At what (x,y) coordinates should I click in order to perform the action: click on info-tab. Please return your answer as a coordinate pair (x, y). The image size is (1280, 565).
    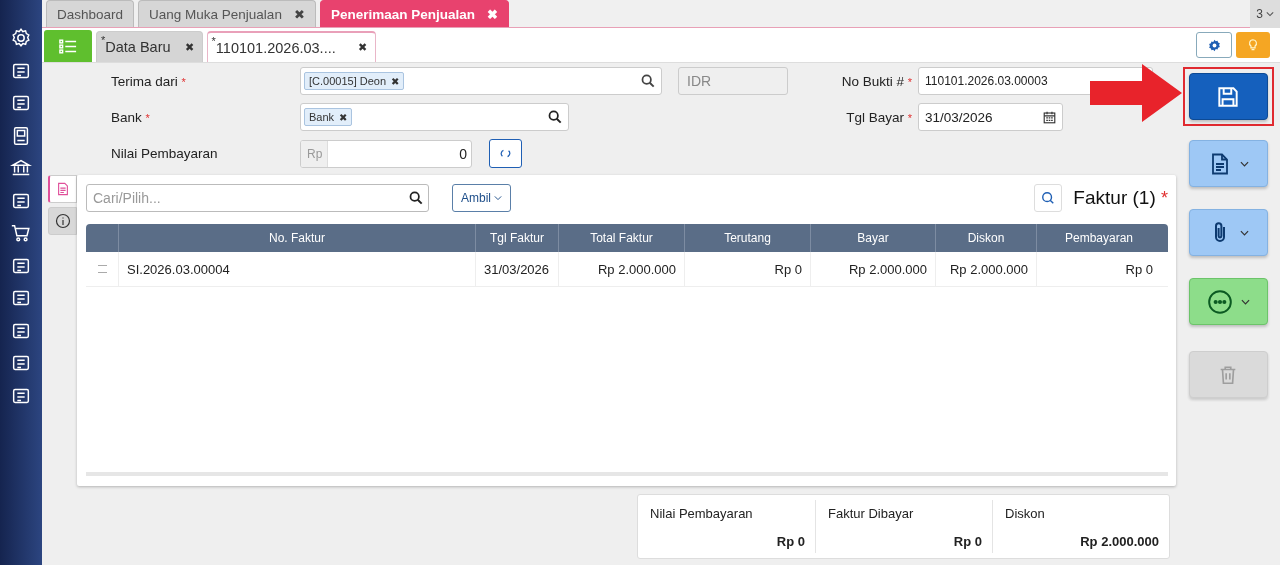
    Looking at the image, I should click on (62, 221).